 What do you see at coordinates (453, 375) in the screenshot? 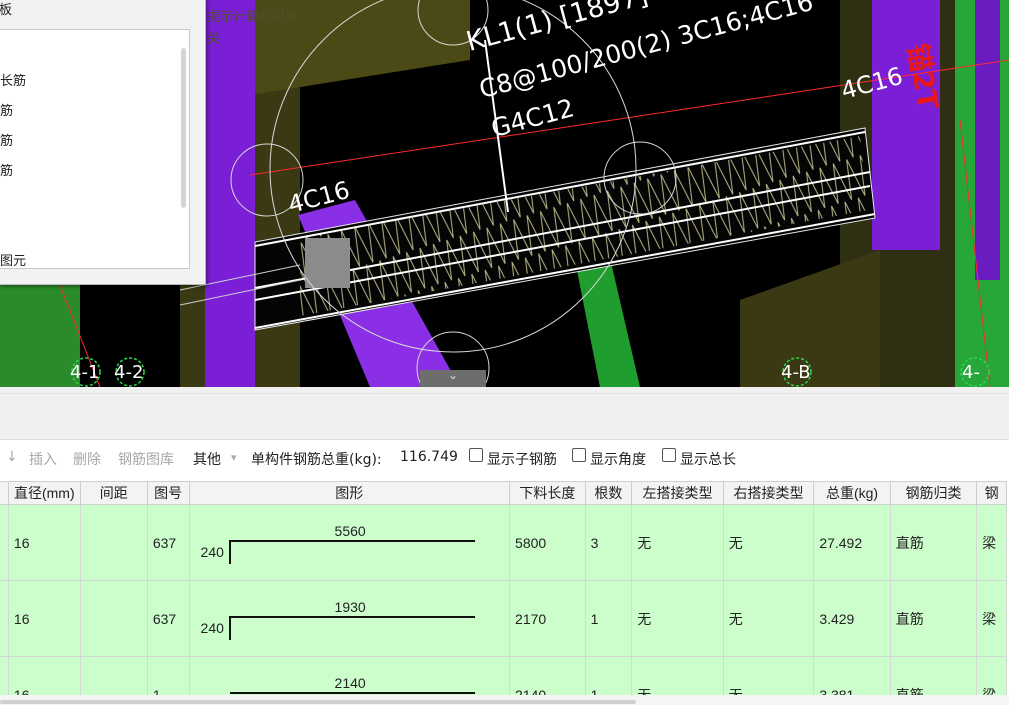
I see `chevron-down-icon: ⌄` at bounding box center [453, 375].